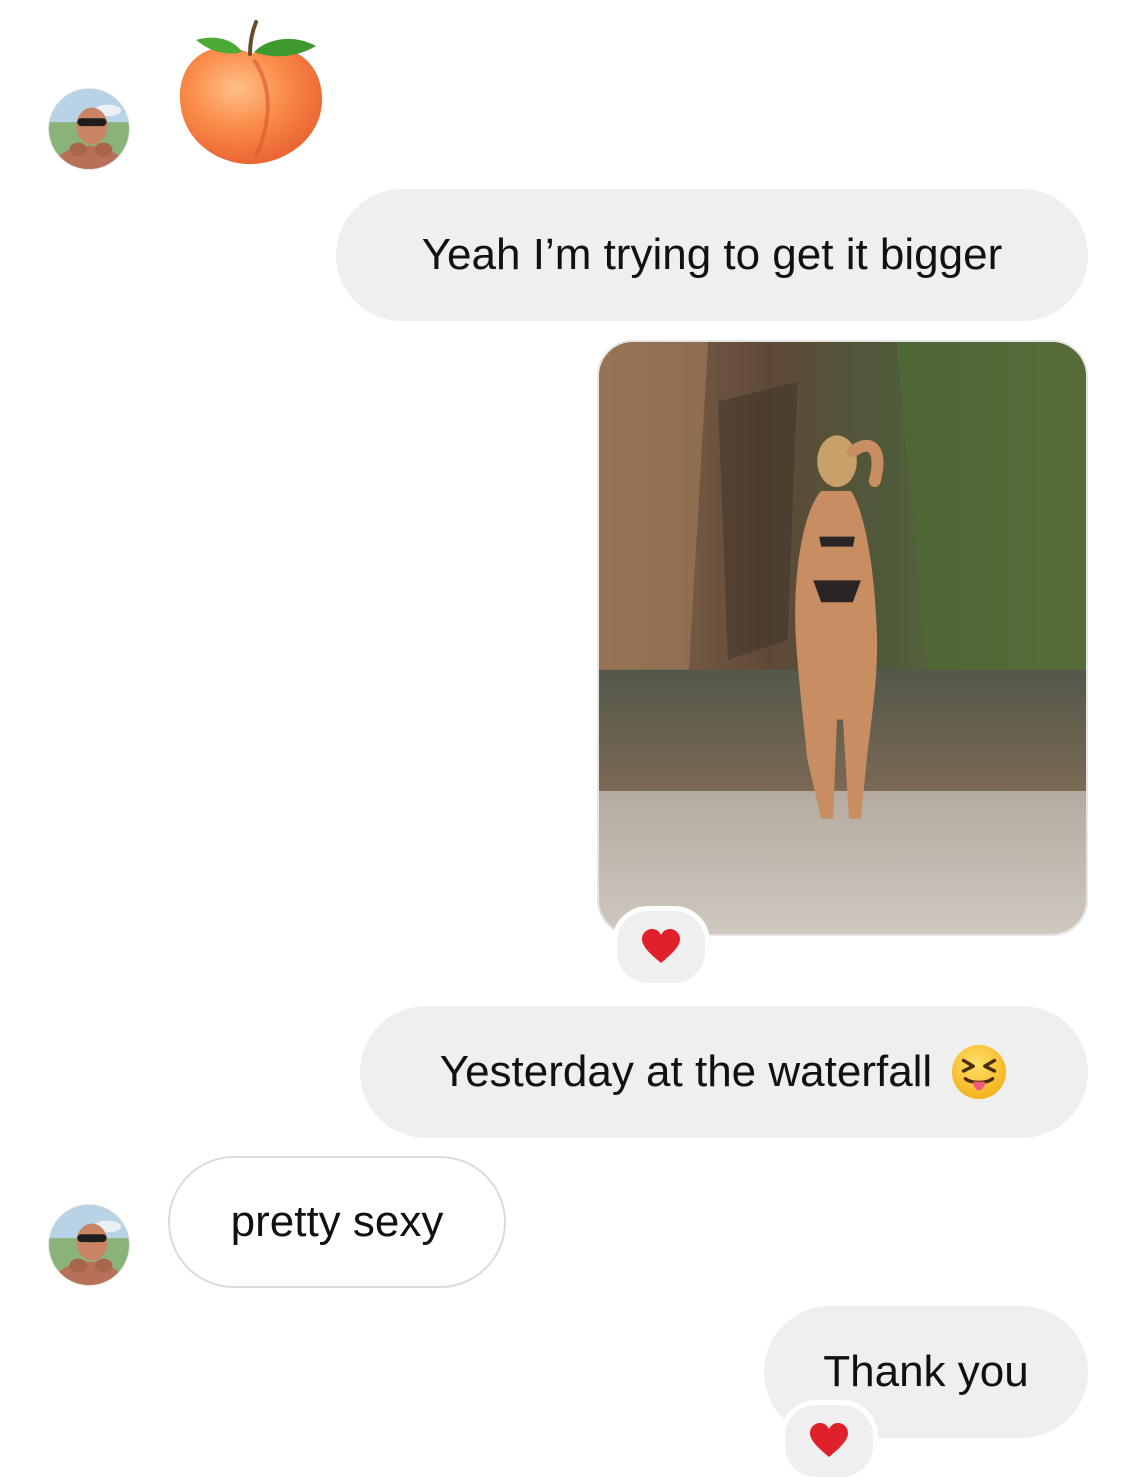 The image size is (1125, 1482). Describe the element at coordinates (926, 1371) in the screenshot. I see `message-text: Thank you` at that location.